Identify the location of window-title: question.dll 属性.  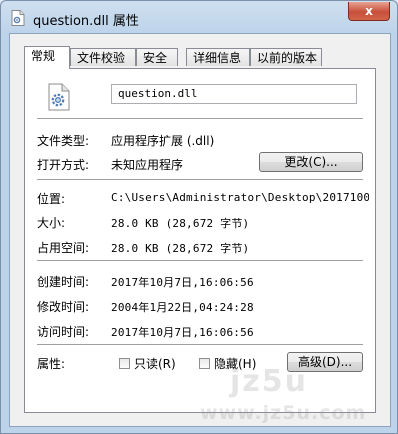
(86, 21).